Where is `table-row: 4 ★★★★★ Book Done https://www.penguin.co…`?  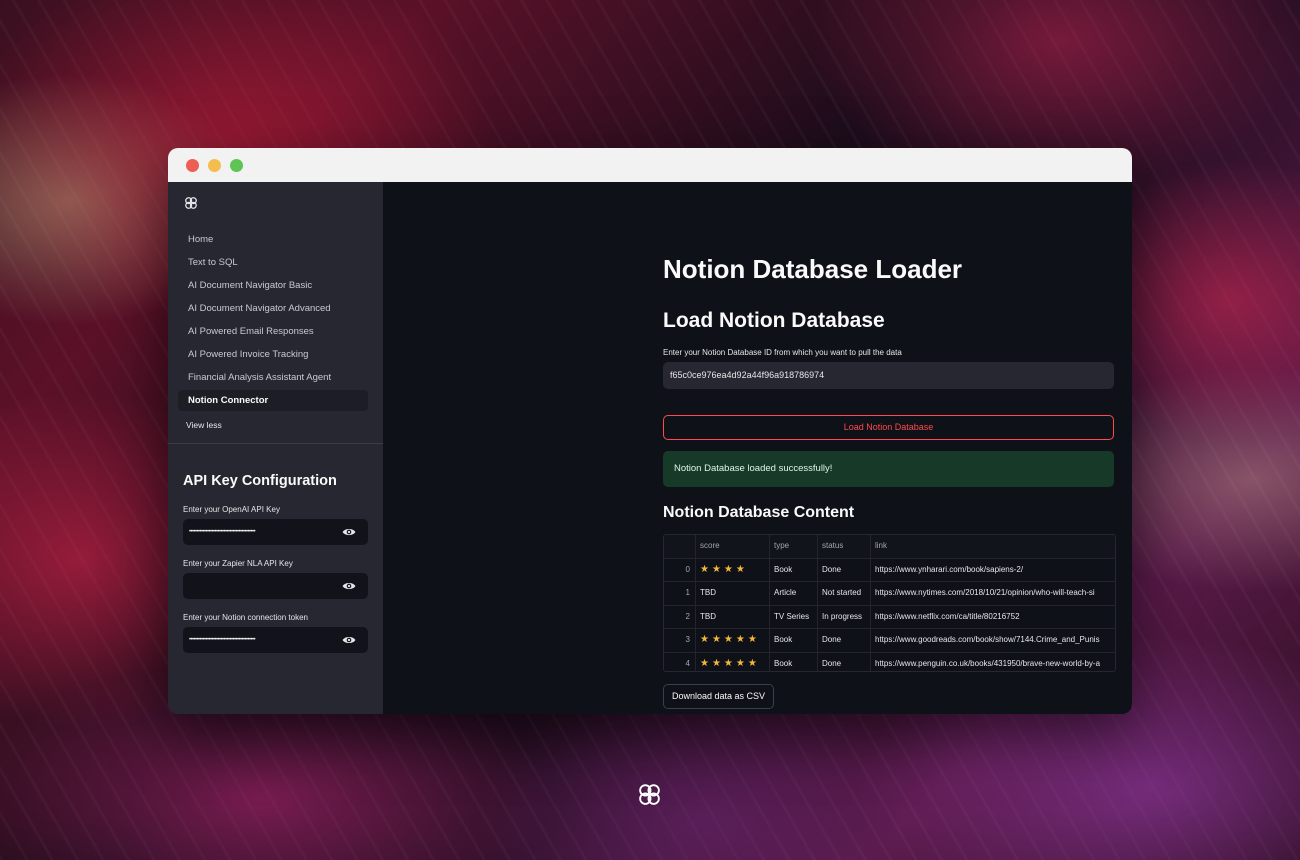 table-row: 4 ★★★★★ Book Done https://www.penguin.co… is located at coordinates (889, 662).